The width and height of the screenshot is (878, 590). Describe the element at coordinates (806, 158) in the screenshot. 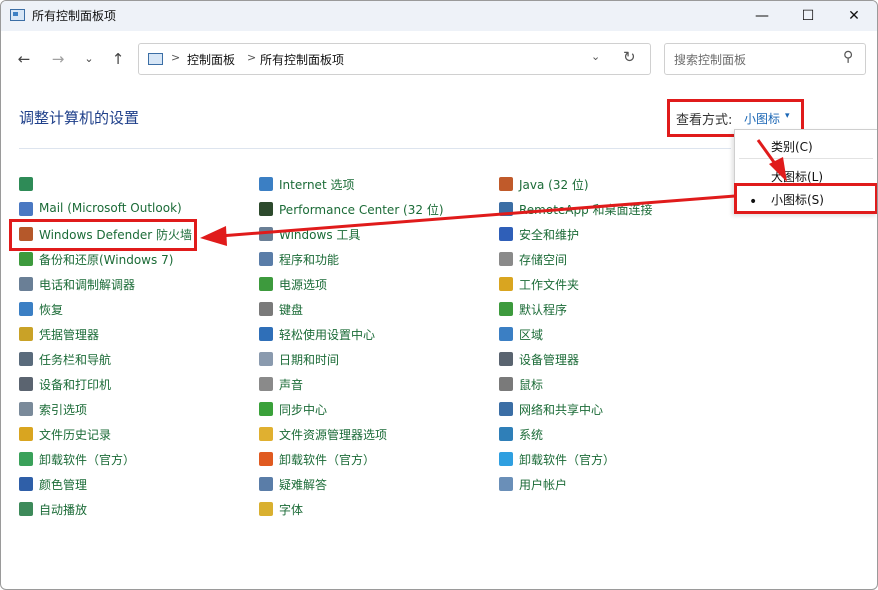

I see `menu-separator` at that location.